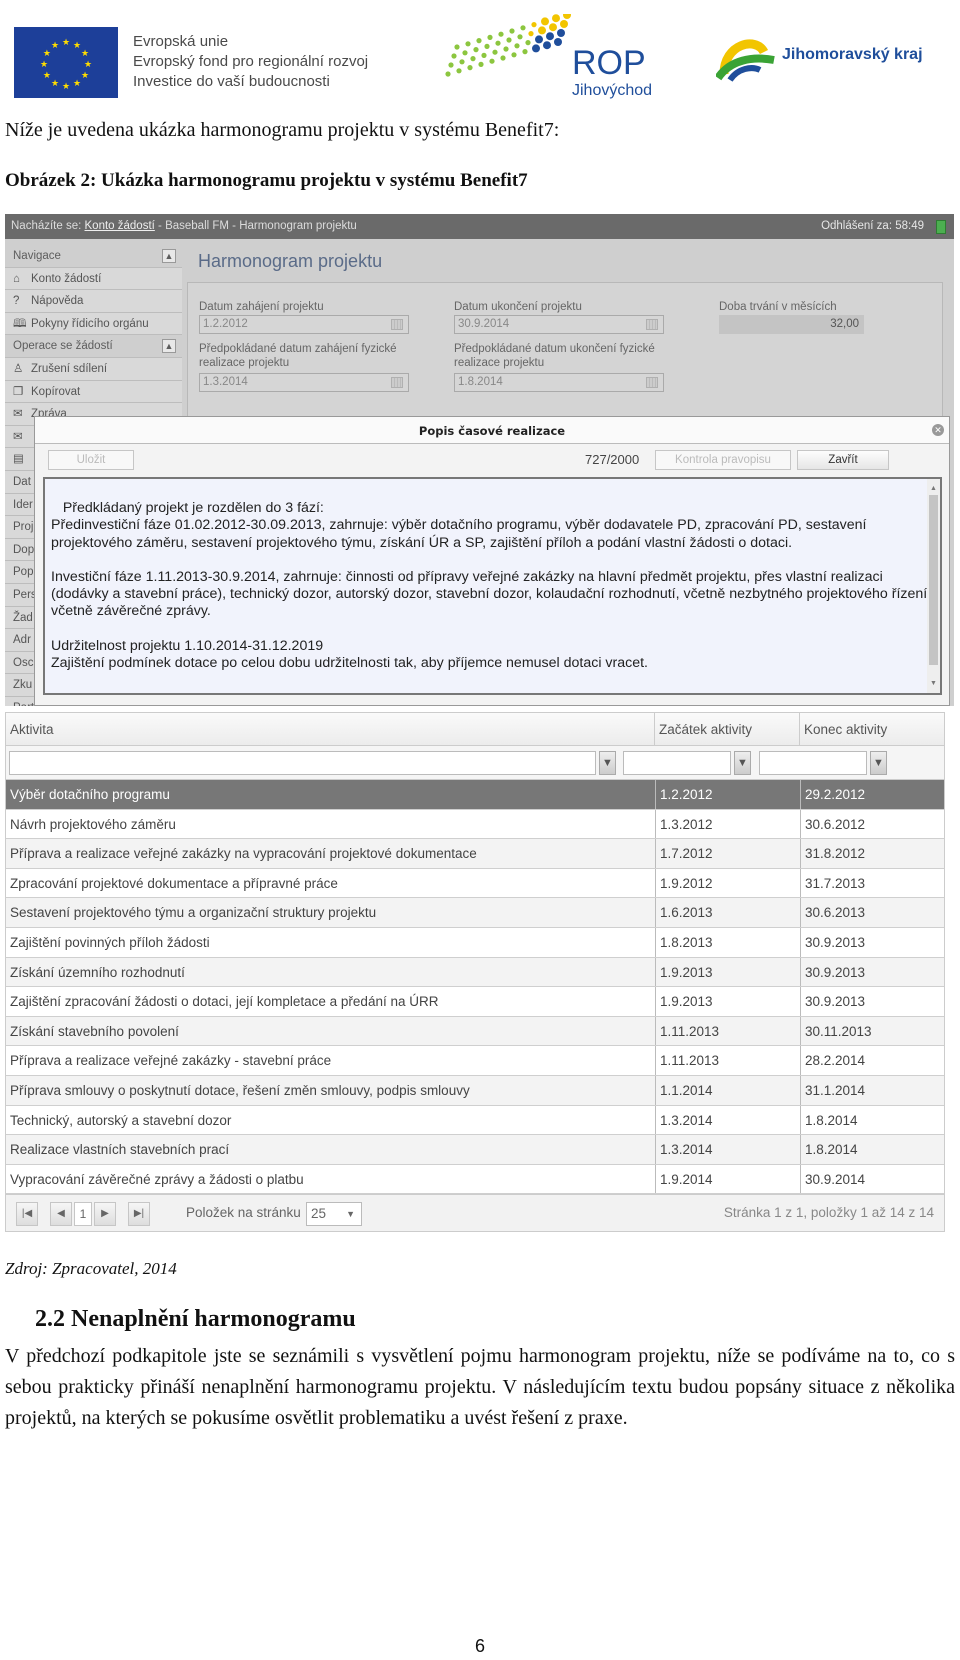  What do you see at coordinates (933, 488) in the screenshot?
I see `scroll-up-icon: ▲` at bounding box center [933, 488].